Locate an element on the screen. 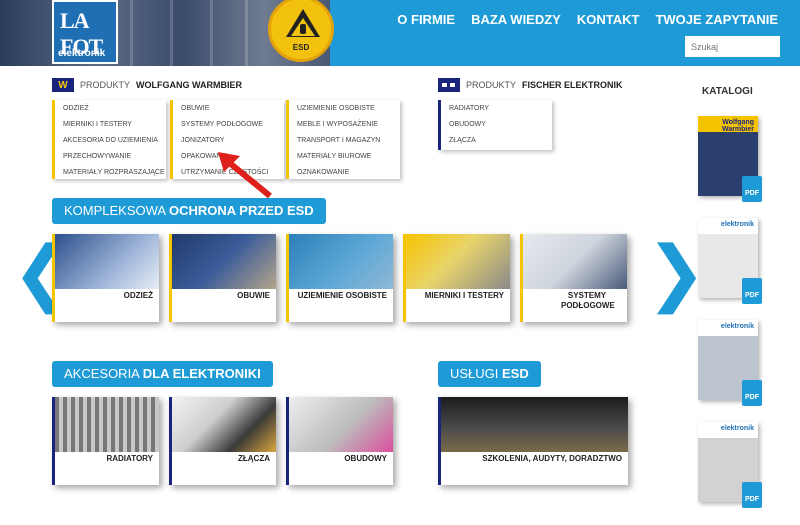  catalog-fischer-1: elektronik PDF is located at coordinates (730, 261).